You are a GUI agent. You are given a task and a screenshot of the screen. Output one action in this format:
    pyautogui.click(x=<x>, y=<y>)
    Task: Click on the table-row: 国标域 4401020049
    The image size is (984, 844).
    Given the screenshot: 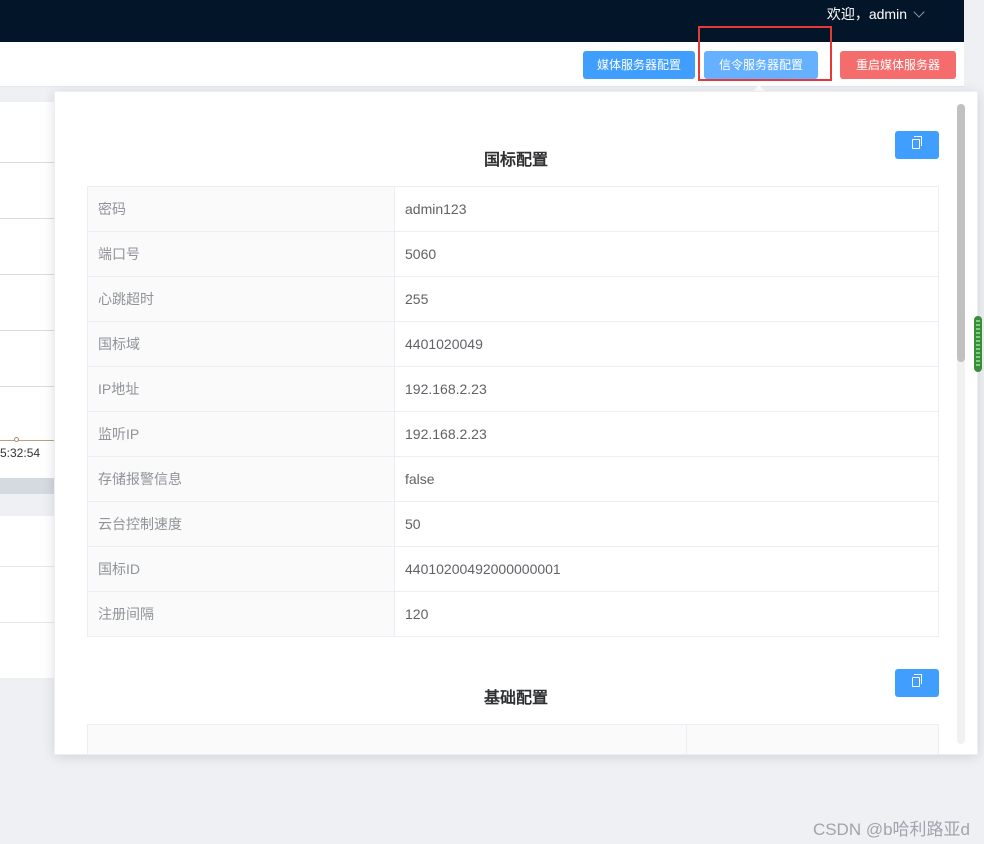 What is the action you would take?
    pyautogui.click(x=513, y=344)
    